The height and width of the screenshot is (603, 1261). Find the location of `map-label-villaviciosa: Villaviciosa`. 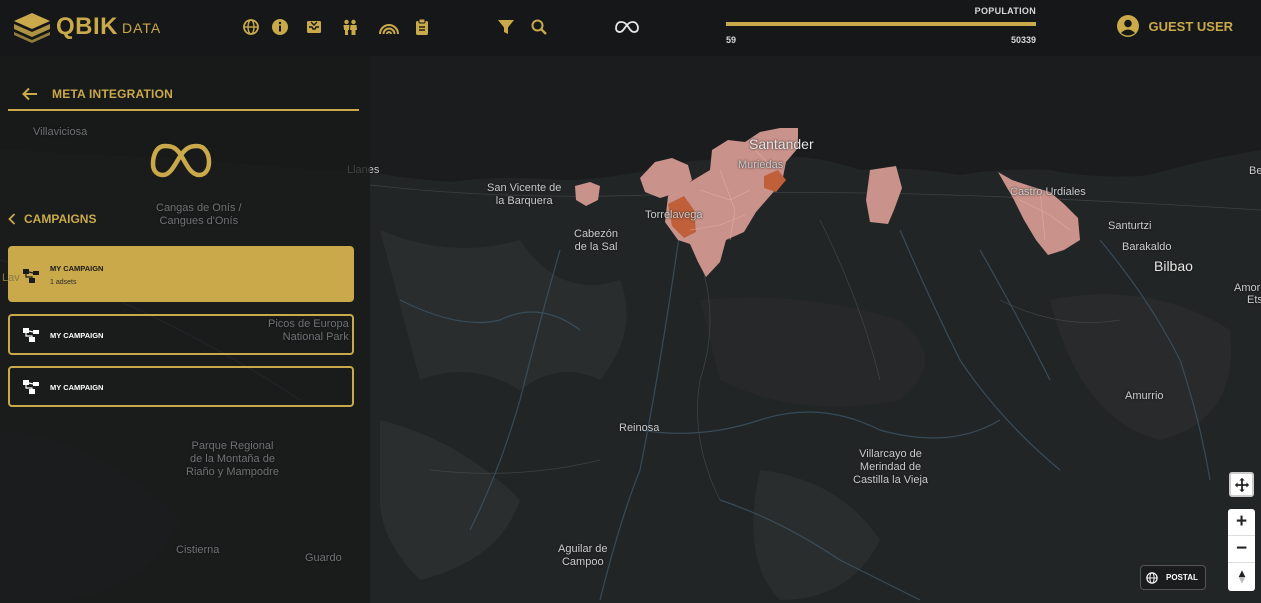

map-label-villaviciosa: Villaviciosa is located at coordinates (60, 132).